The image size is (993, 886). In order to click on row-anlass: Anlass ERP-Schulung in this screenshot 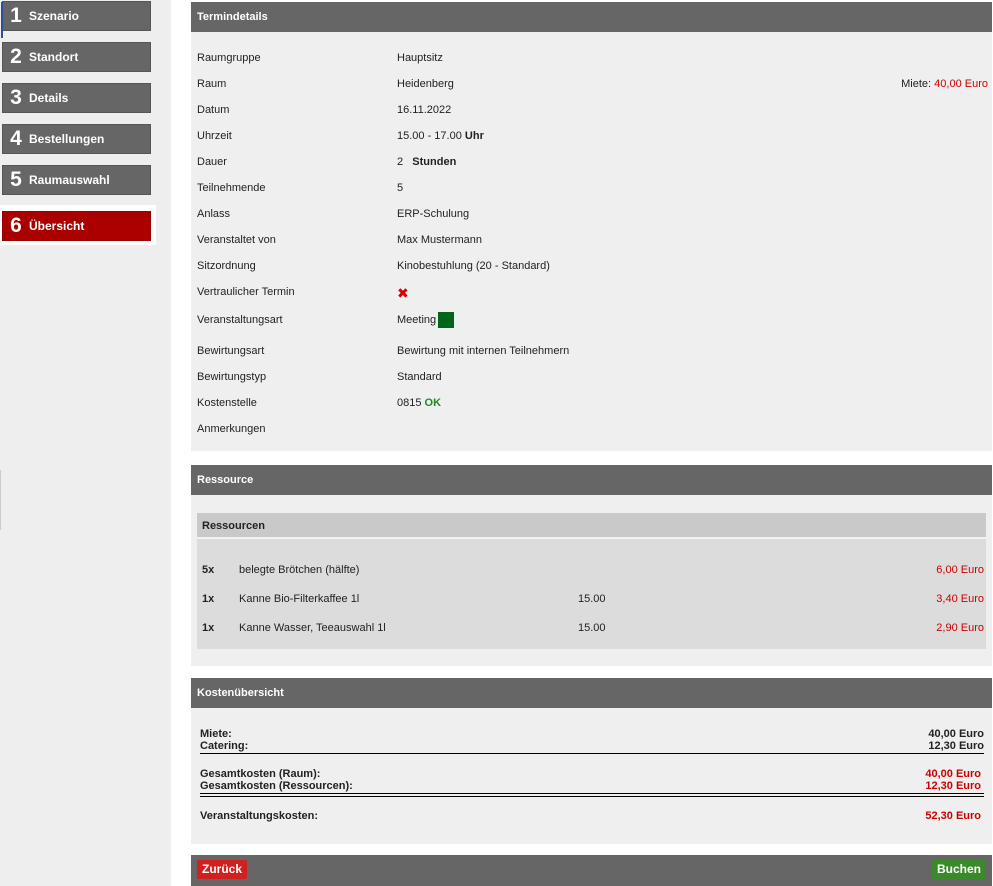, I will do `click(592, 214)`.